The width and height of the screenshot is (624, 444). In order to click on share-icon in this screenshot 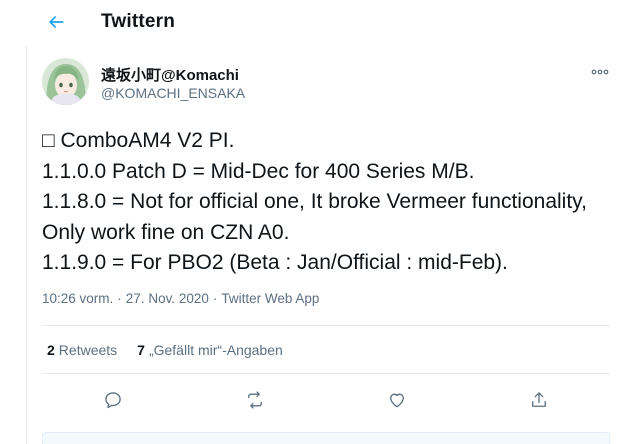, I will do `click(539, 399)`.